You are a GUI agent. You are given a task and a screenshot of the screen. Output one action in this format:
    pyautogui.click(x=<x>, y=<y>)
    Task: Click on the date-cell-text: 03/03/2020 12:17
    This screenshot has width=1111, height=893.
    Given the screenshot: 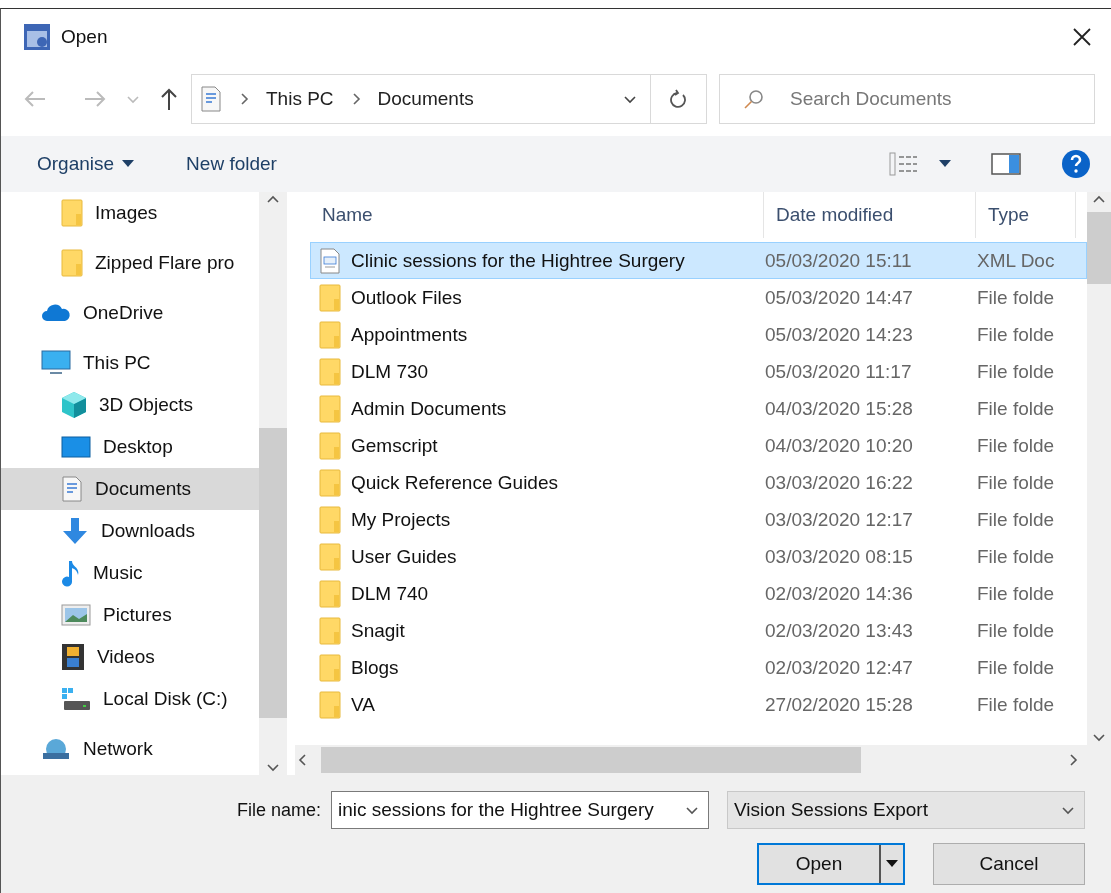 What is the action you would take?
    pyautogui.click(x=839, y=519)
    